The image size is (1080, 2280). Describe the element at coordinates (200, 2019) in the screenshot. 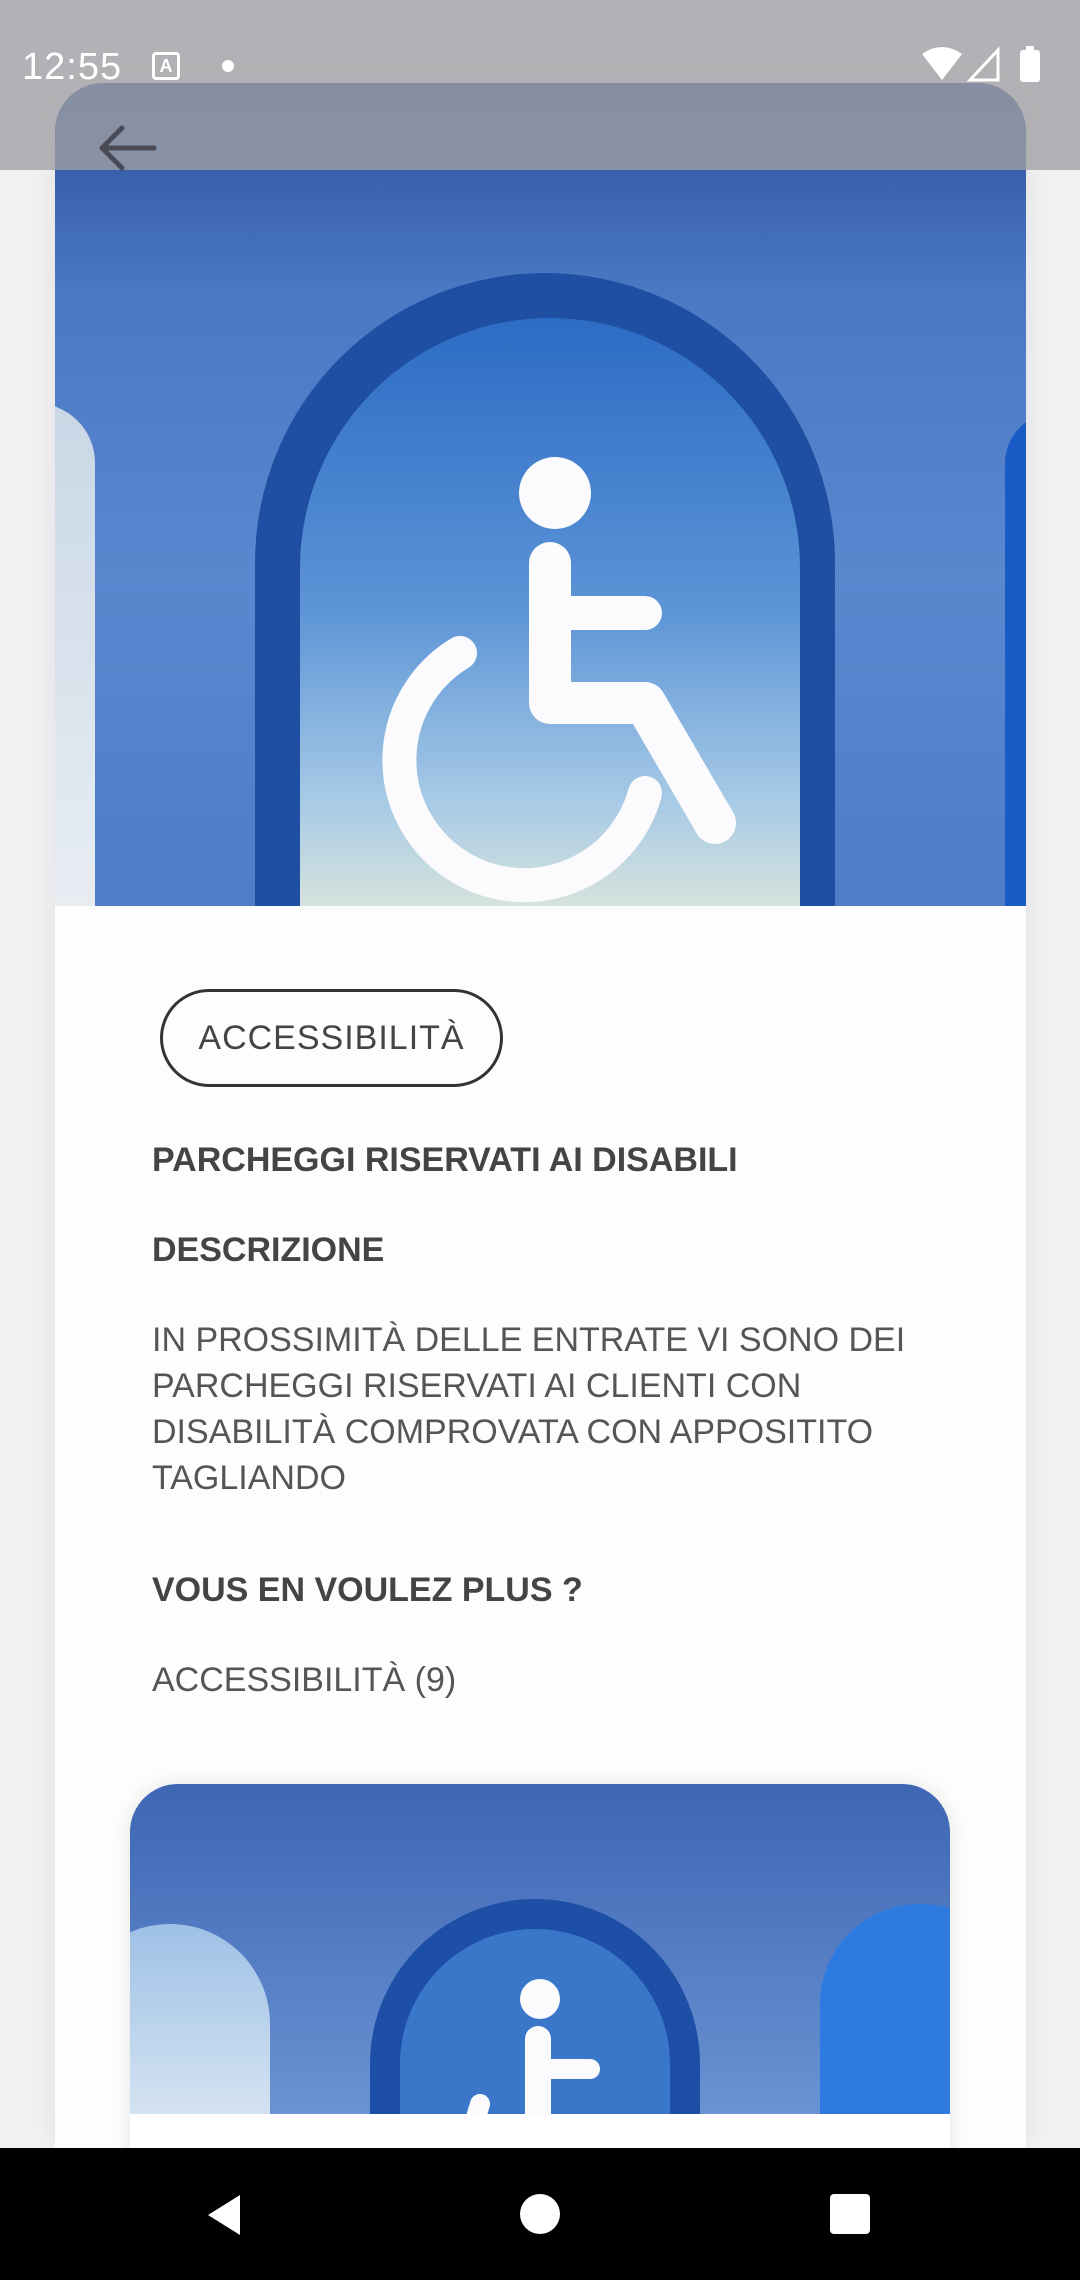

I see `related-side-arch-left` at that location.